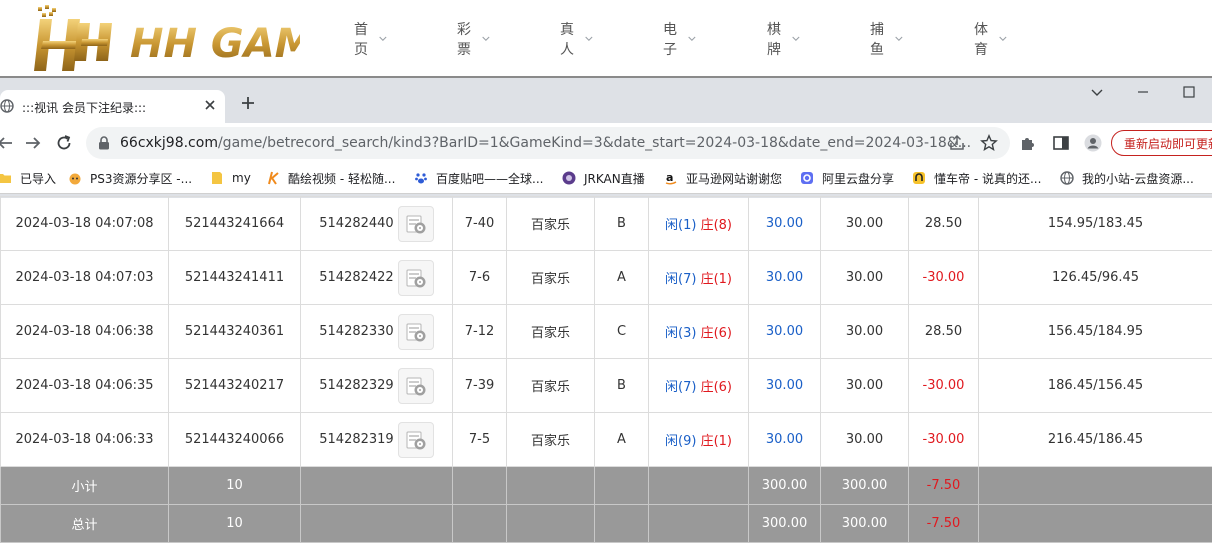 This screenshot has width=1212, height=555. Describe the element at coordinates (165, 40) in the screenshot. I see `hh-game-logo: HH GAME` at that location.